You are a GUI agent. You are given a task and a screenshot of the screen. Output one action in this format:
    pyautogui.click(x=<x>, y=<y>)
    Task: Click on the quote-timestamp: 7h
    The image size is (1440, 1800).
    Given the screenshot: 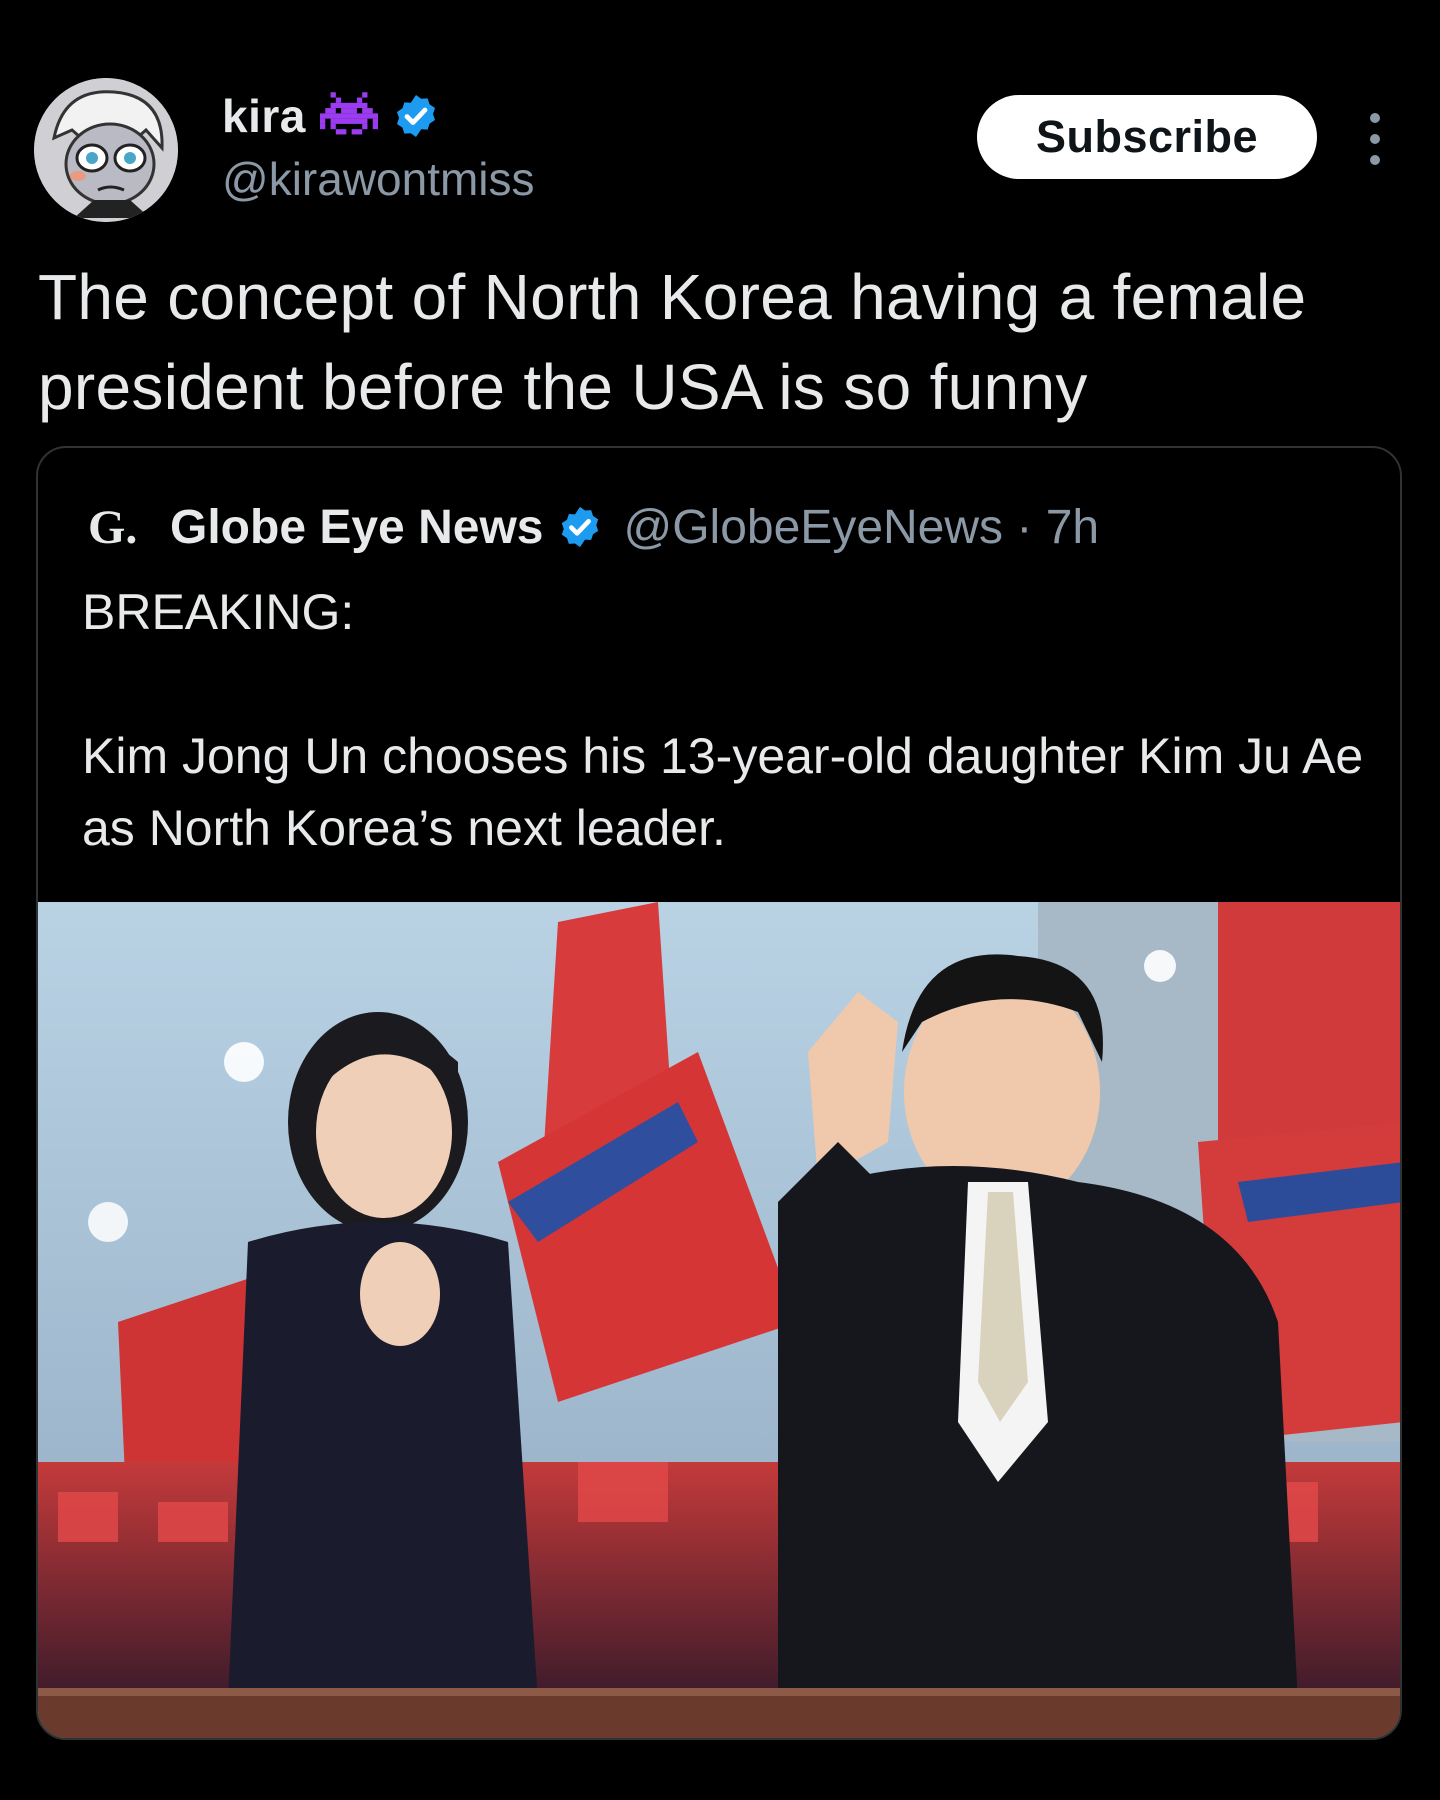 What is the action you would take?
    pyautogui.click(x=1072, y=527)
    